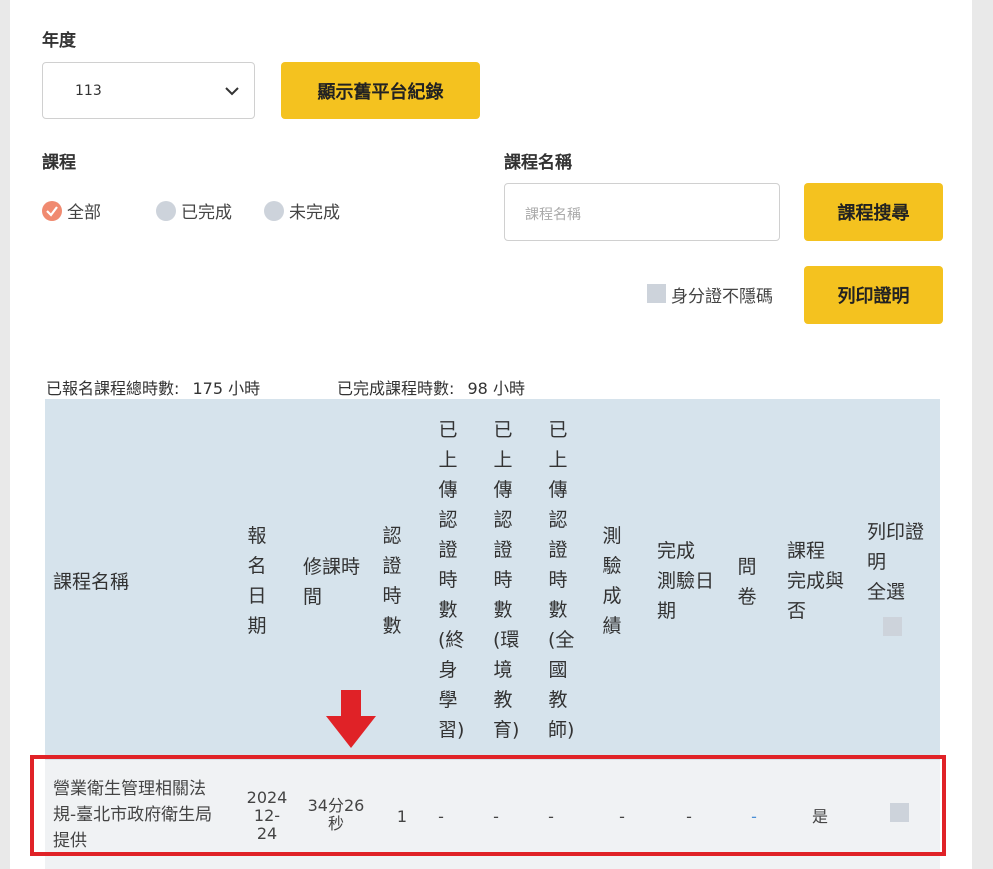 Image resolution: width=993 pixels, height=869 pixels. Describe the element at coordinates (806, 551) in the screenshot. I see `th-text: 課程` at that location.